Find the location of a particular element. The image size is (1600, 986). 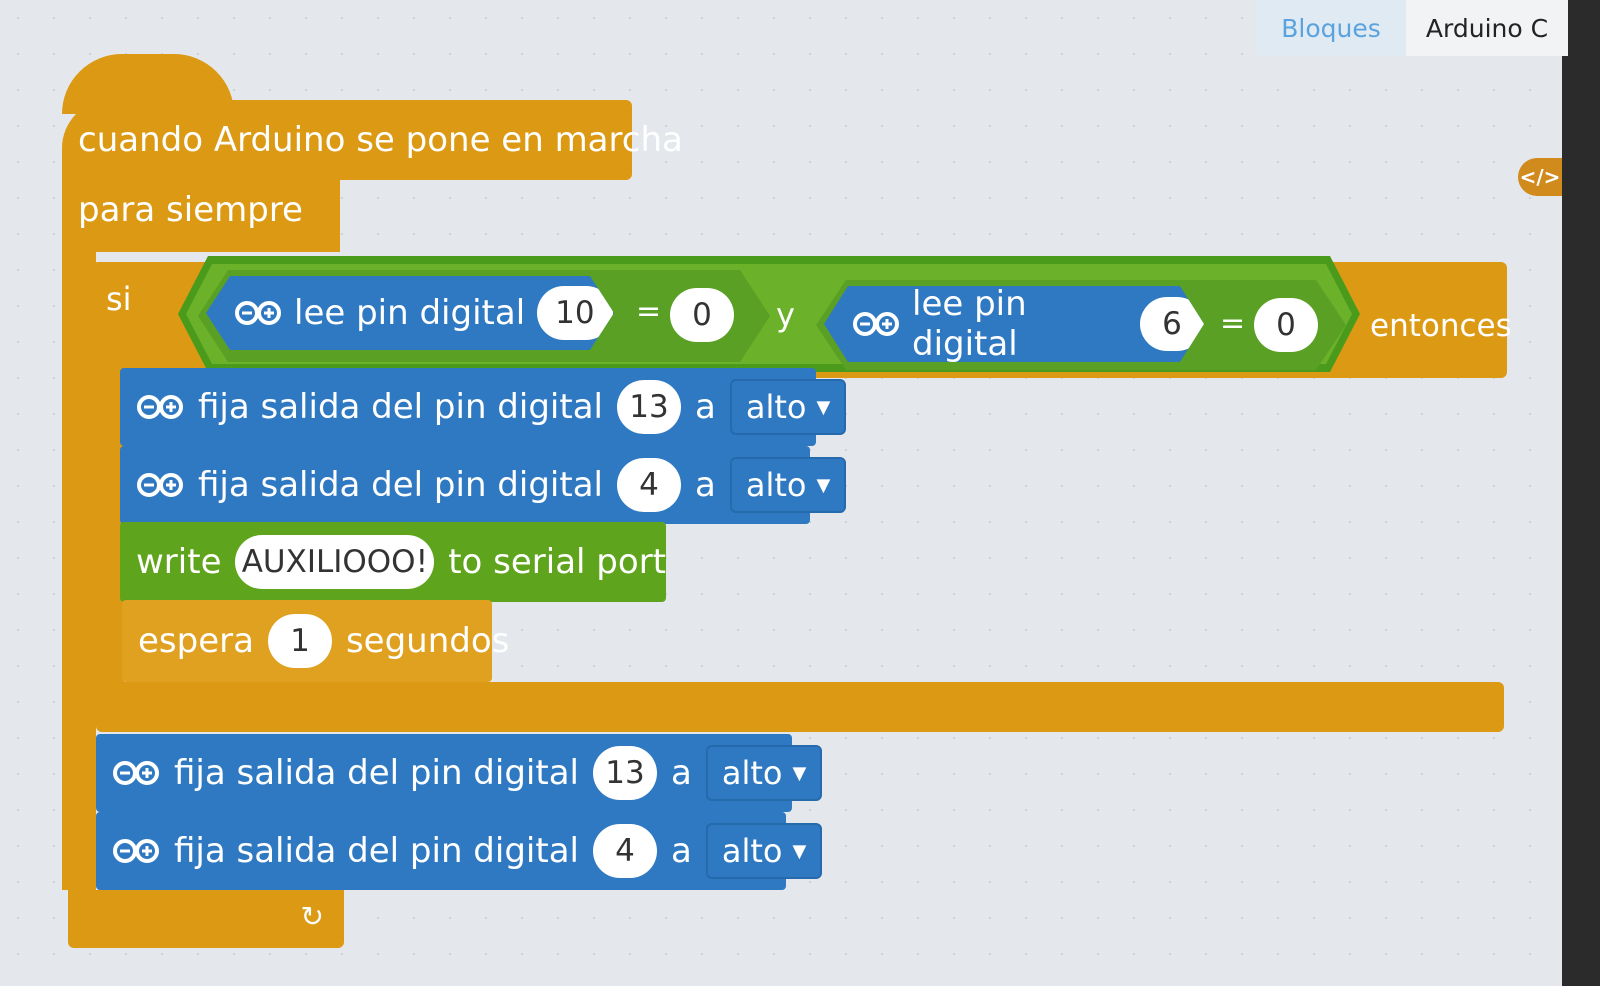

wait-label: espera is located at coordinates (196, 641).